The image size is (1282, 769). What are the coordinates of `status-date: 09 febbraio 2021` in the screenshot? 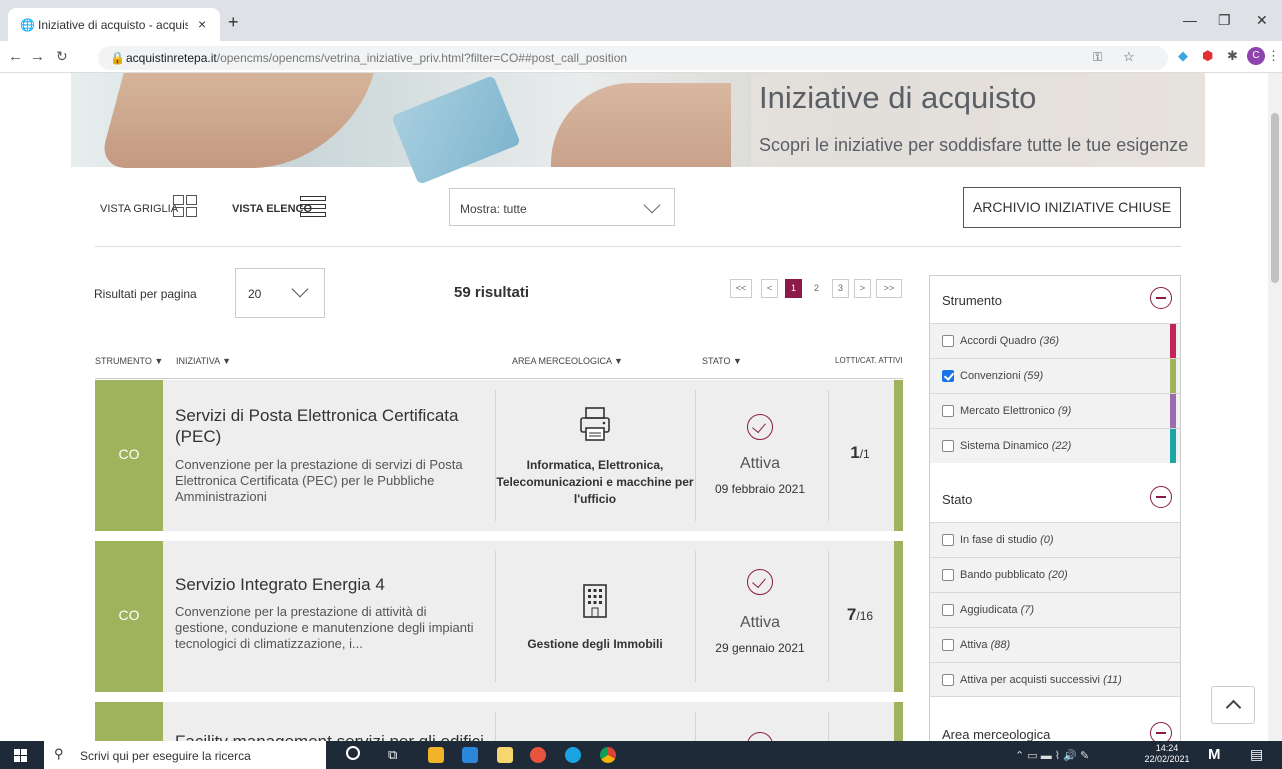 It's located at (760, 489).